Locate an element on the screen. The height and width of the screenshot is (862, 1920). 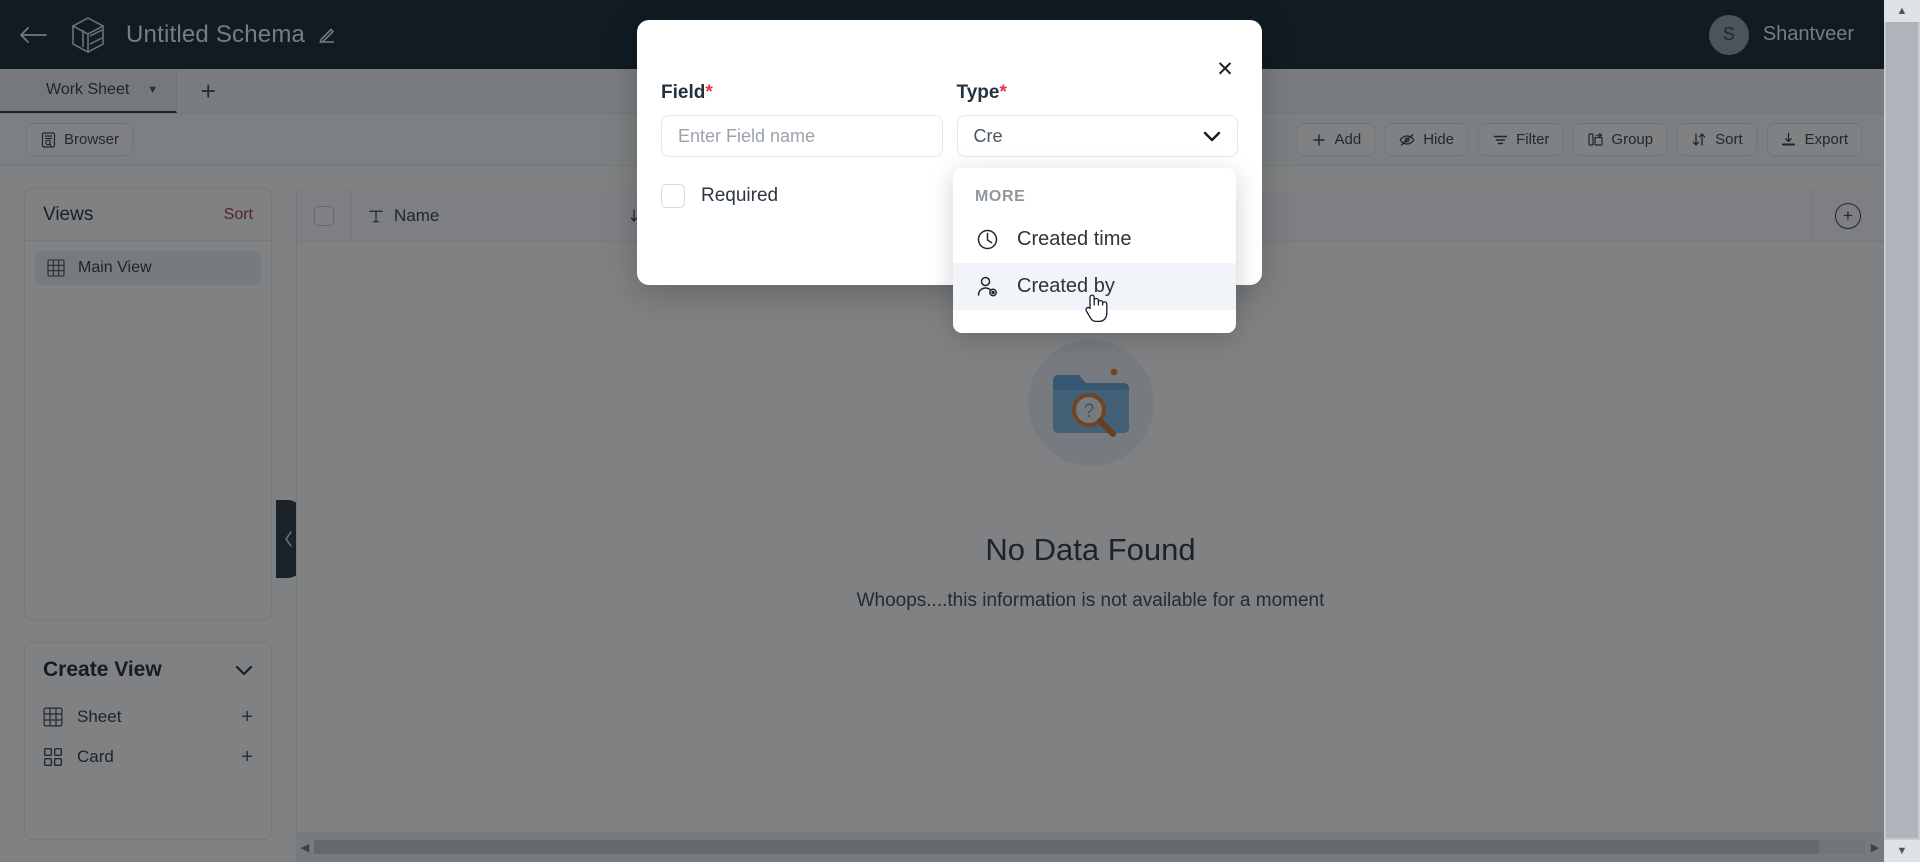
field-type-label: Type* is located at coordinates (1098, 93).